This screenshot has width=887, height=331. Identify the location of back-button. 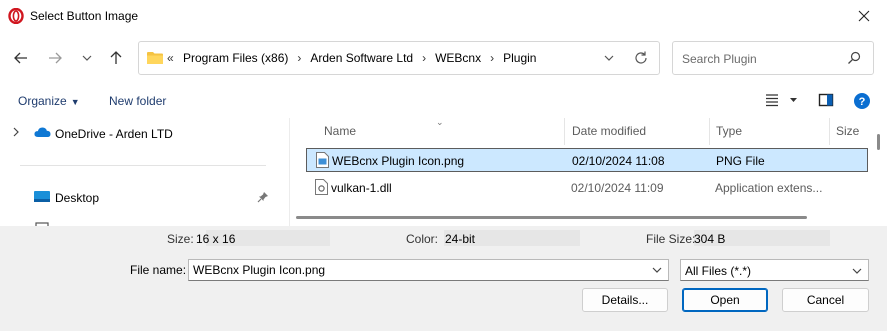
(21, 58).